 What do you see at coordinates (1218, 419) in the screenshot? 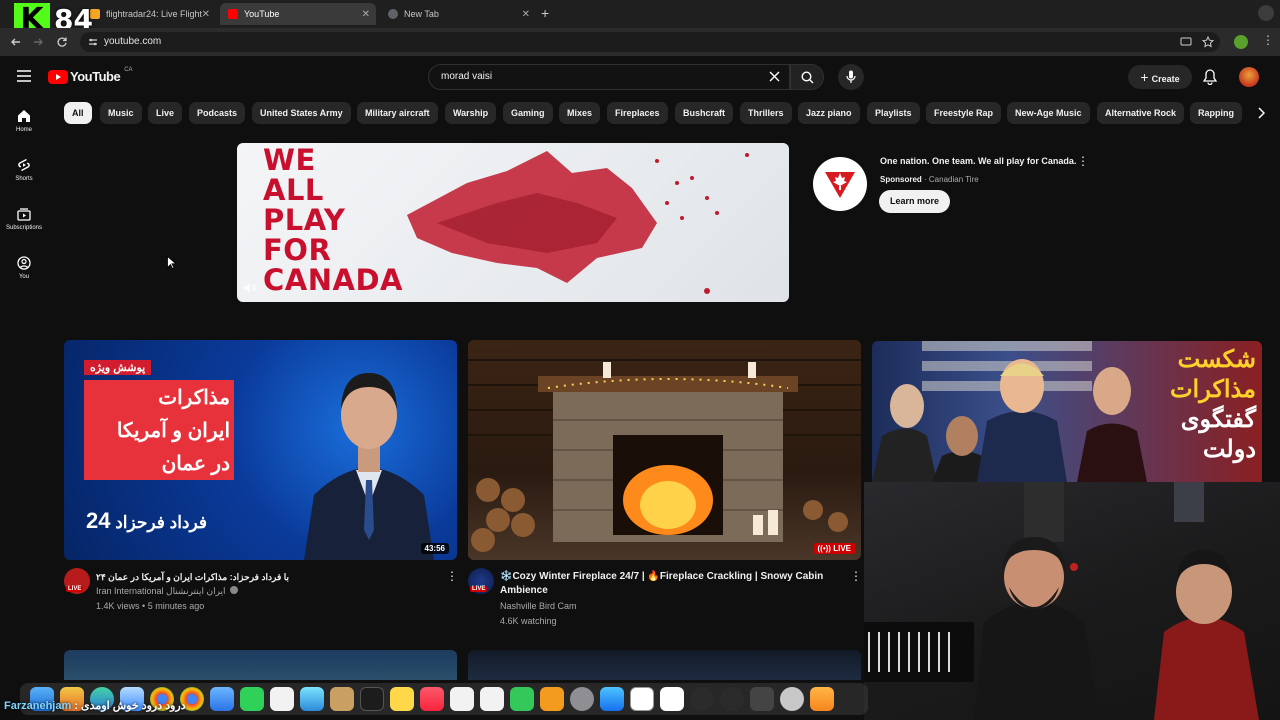
I see `thumb-headline-line: گفتگوی` at bounding box center [1218, 419].